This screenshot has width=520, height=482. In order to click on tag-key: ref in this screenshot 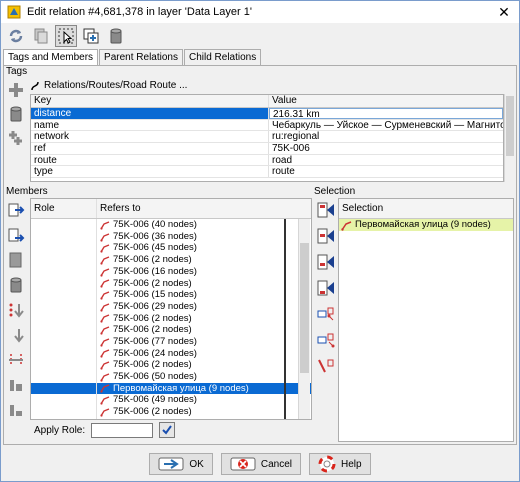, I will do `click(150, 148)`.